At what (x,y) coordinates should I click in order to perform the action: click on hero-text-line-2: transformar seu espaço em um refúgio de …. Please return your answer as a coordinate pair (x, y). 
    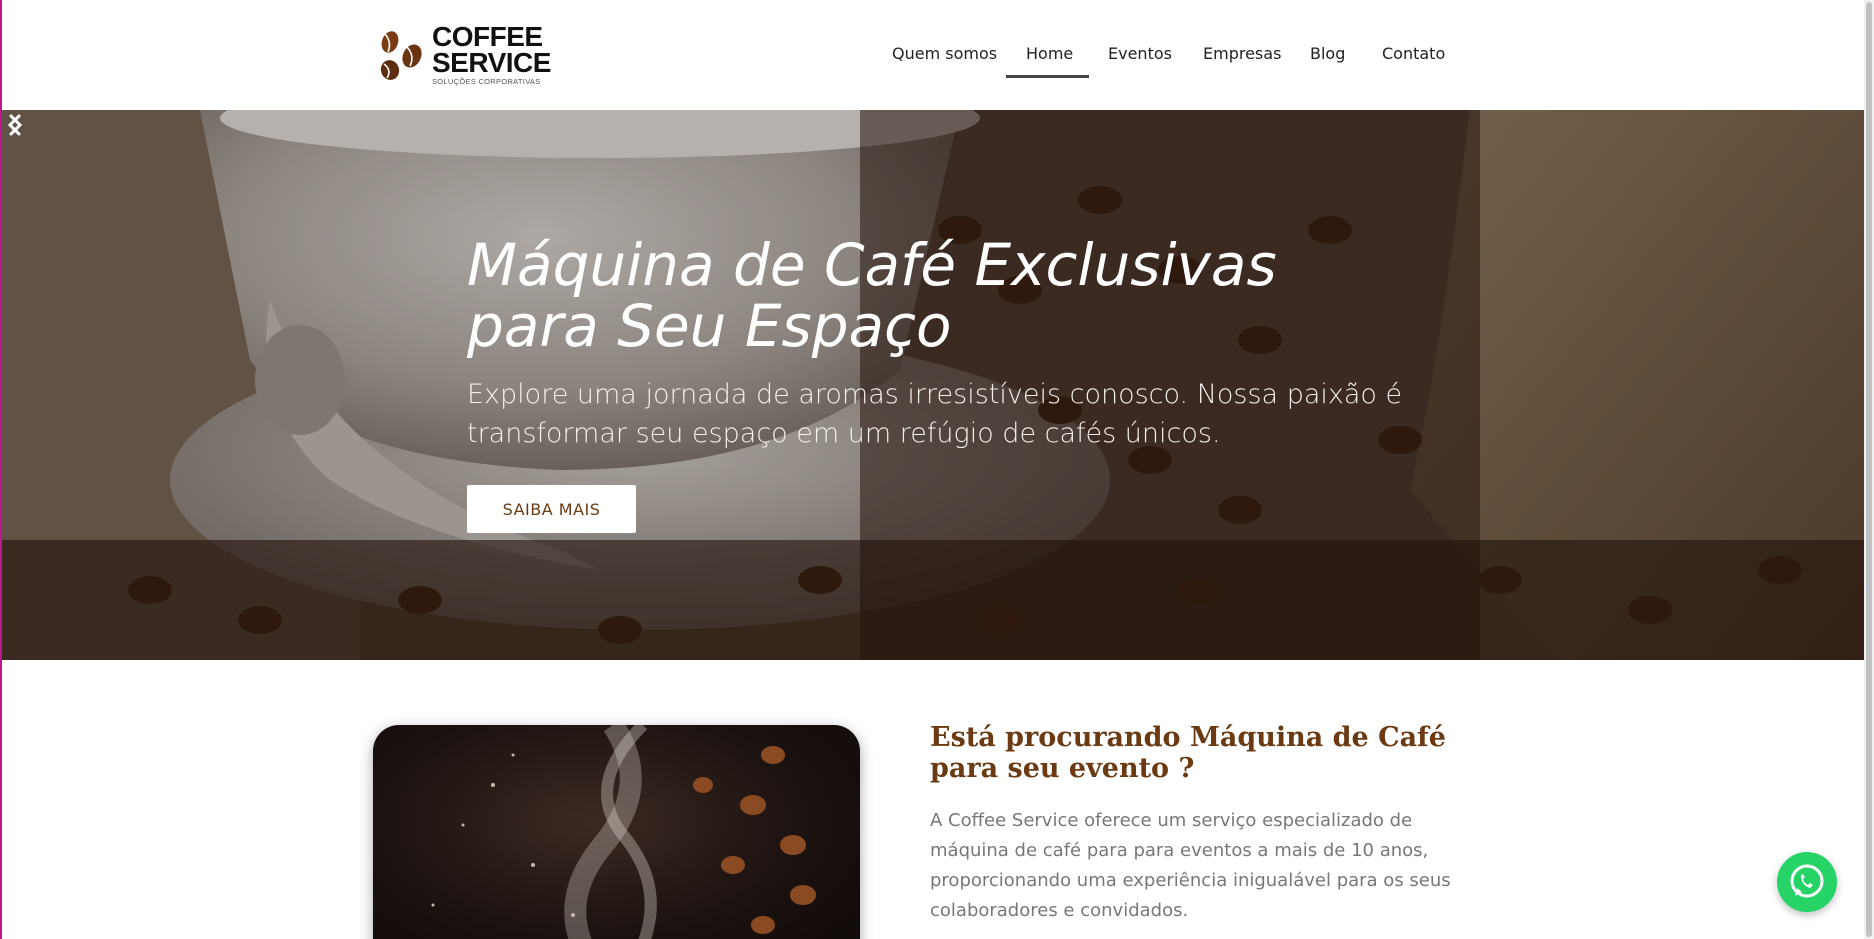
    Looking at the image, I should click on (844, 433).